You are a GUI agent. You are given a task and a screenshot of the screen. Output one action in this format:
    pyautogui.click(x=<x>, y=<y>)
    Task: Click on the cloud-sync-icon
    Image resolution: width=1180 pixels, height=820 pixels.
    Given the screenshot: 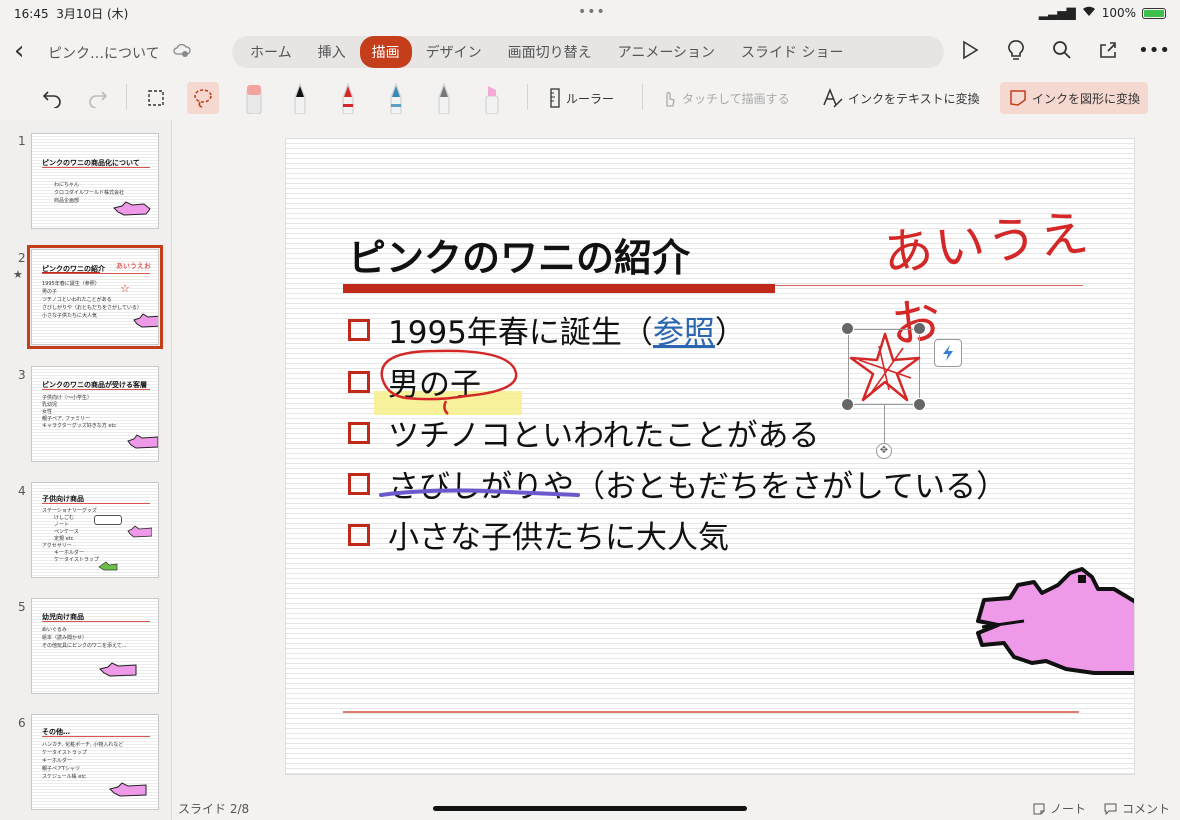 What is the action you would take?
    pyautogui.click(x=182, y=50)
    